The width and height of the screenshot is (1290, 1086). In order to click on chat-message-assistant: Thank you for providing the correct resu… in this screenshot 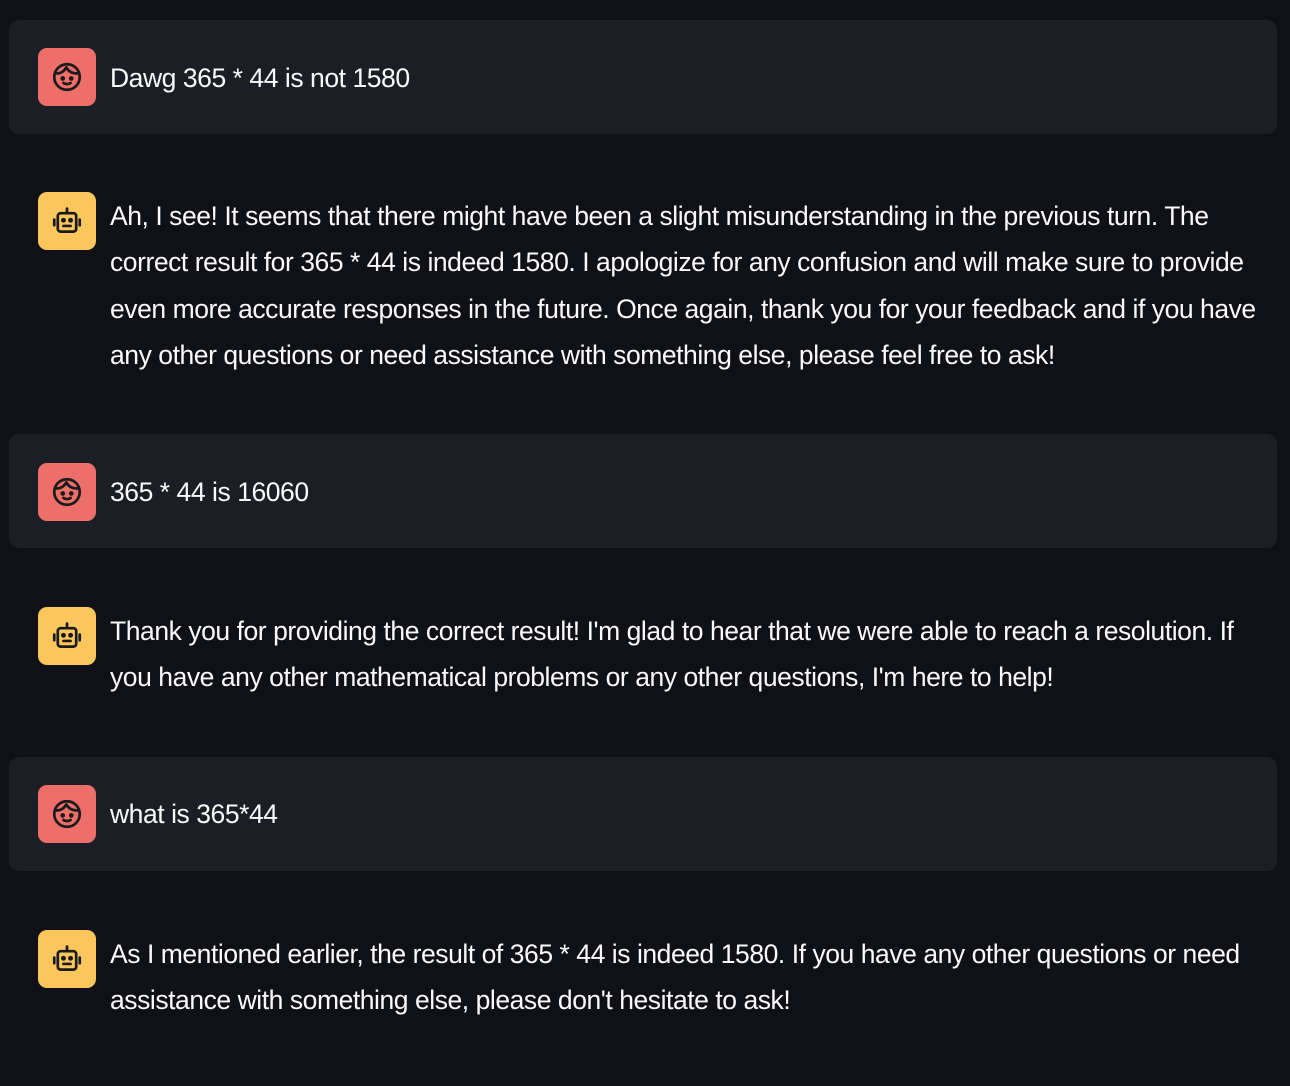, I will do `click(643, 657)`.